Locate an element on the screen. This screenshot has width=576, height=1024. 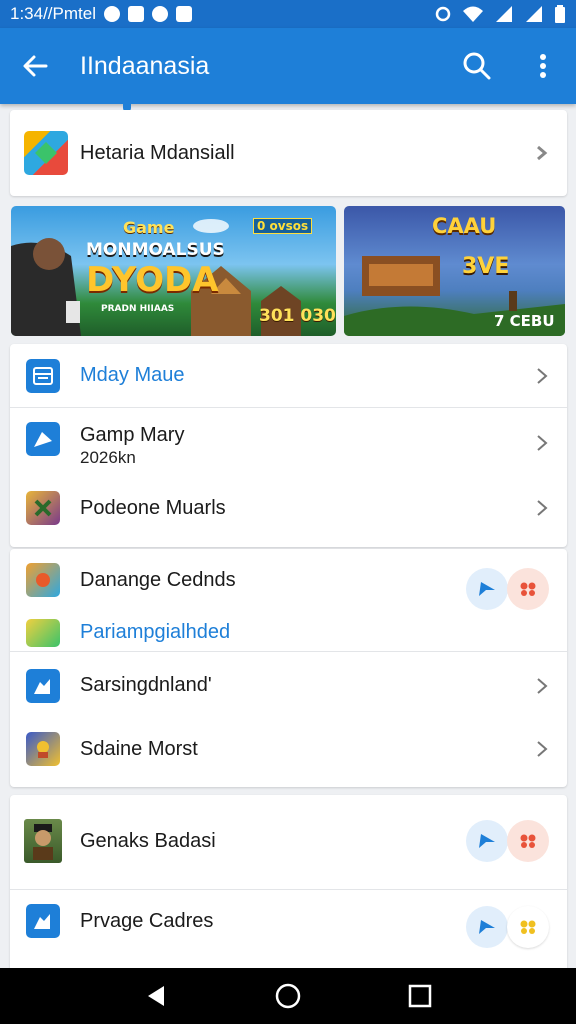
list-item-label: Prvage Cadres is located at coordinates (147, 920).